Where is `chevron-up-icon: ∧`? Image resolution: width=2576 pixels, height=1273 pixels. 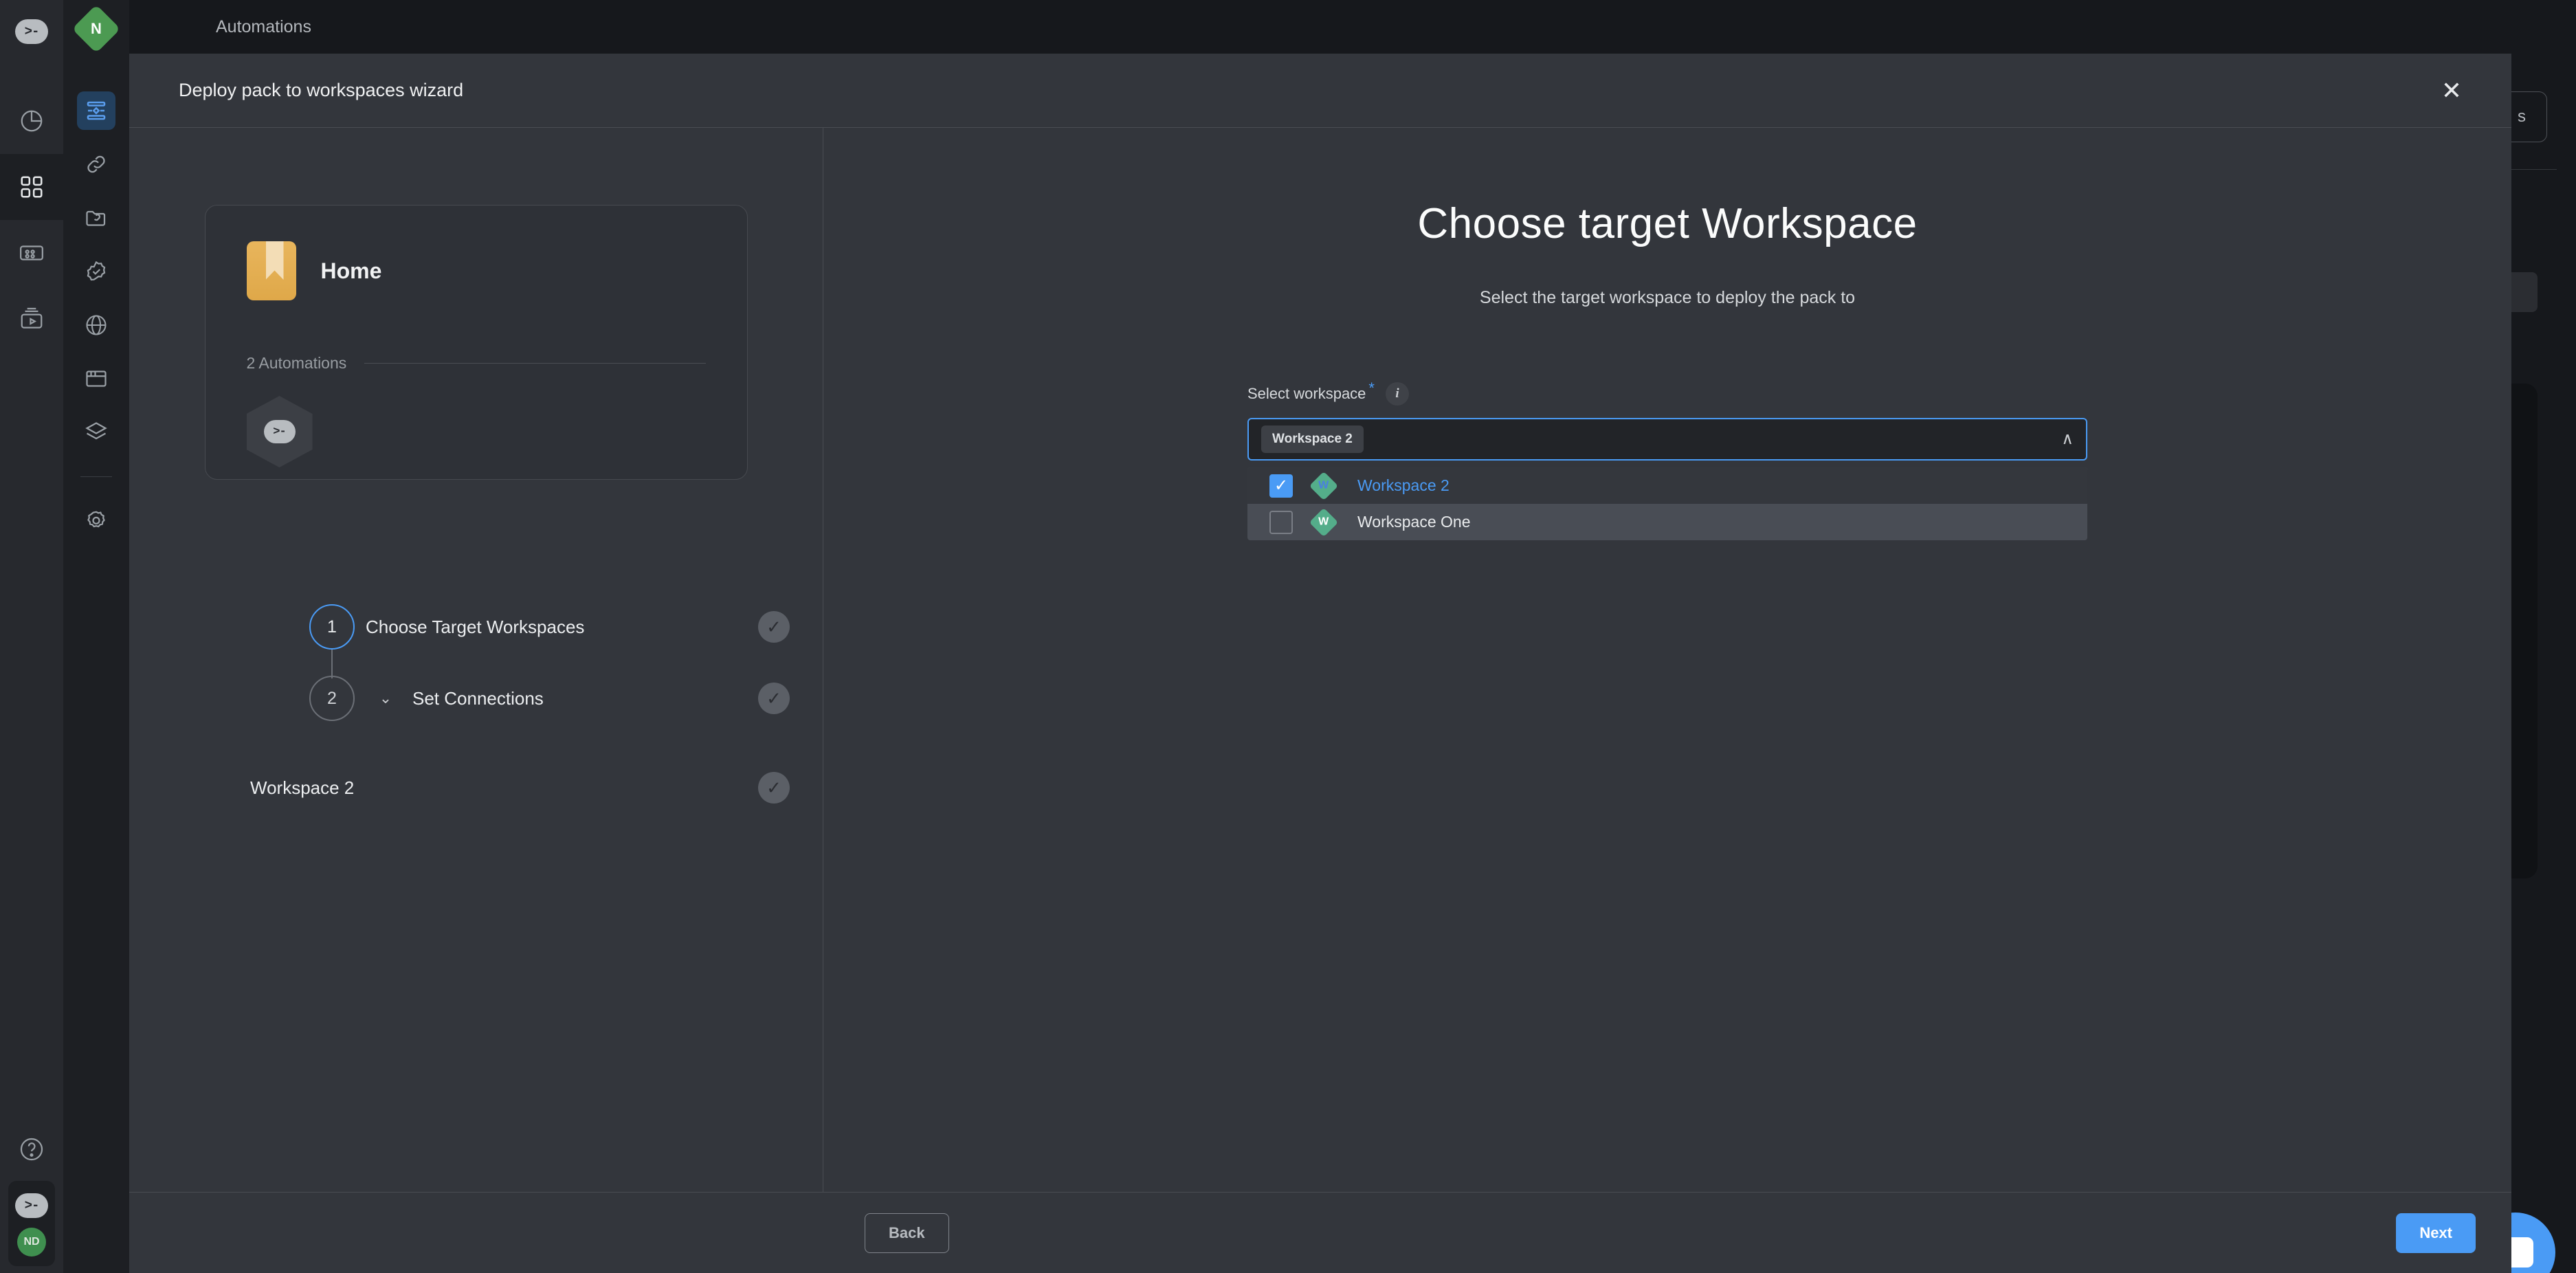 chevron-up-icon: ∧ is located at coordinates (2067, 439).